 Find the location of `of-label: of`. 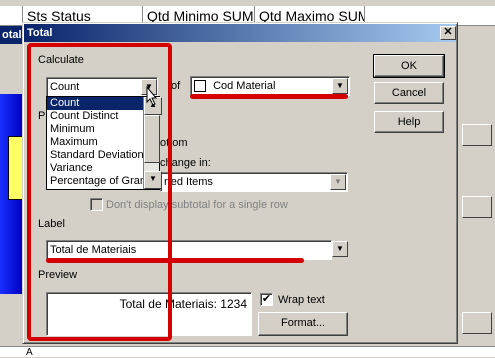

of-label: of is located at coordinates (176, 86).